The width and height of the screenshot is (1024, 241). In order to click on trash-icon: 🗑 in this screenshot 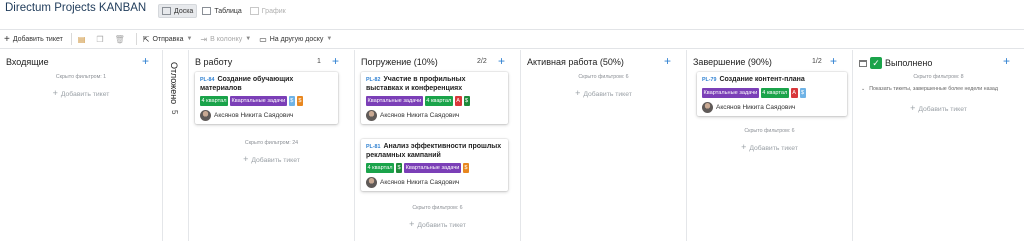, I will do `click(119, 39)`.